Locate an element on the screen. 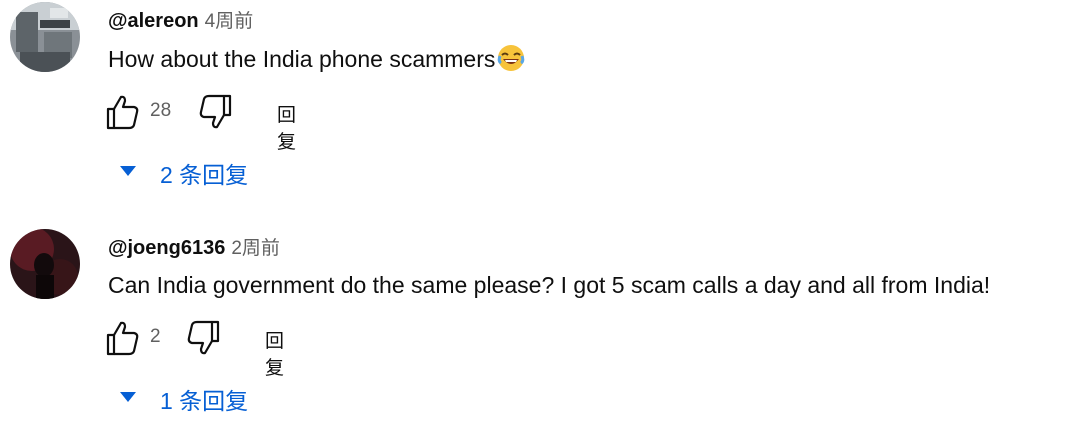  comment-text: How about the India phone scammers is located at coordinates (316, 58).